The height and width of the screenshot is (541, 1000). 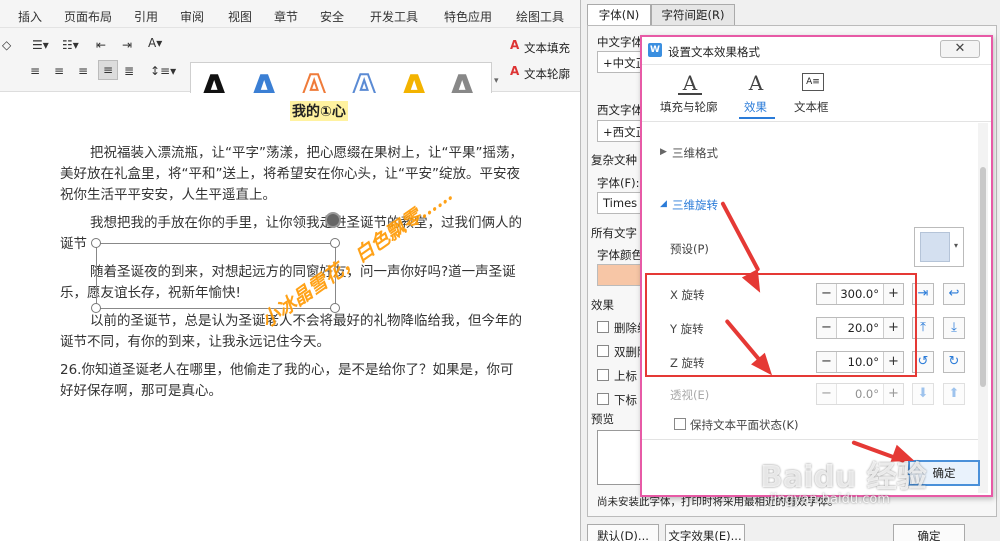 What do you see at coordinates (146, 16) in the screenshot?
I see `menu-references: 引用` at bounding box center [146, 16].